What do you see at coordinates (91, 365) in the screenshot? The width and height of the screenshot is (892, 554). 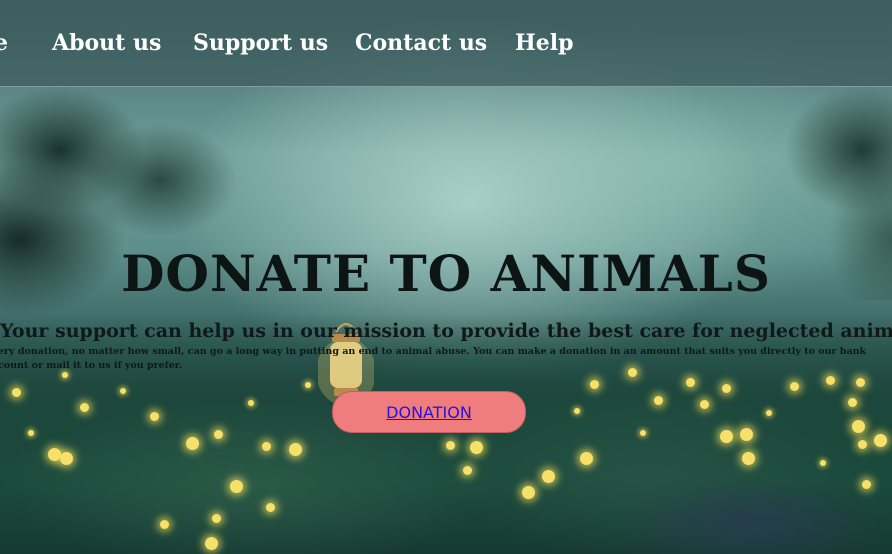 I see `hero-description-line-2: count or mail it to us if you prefer.` at bounding box center [91, 365].